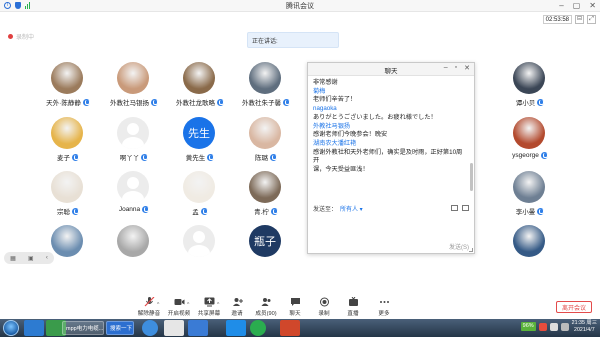  Describe the element at coordinates (25, 38) in the screenshot. I see `recording-label: 录制中` at that location.